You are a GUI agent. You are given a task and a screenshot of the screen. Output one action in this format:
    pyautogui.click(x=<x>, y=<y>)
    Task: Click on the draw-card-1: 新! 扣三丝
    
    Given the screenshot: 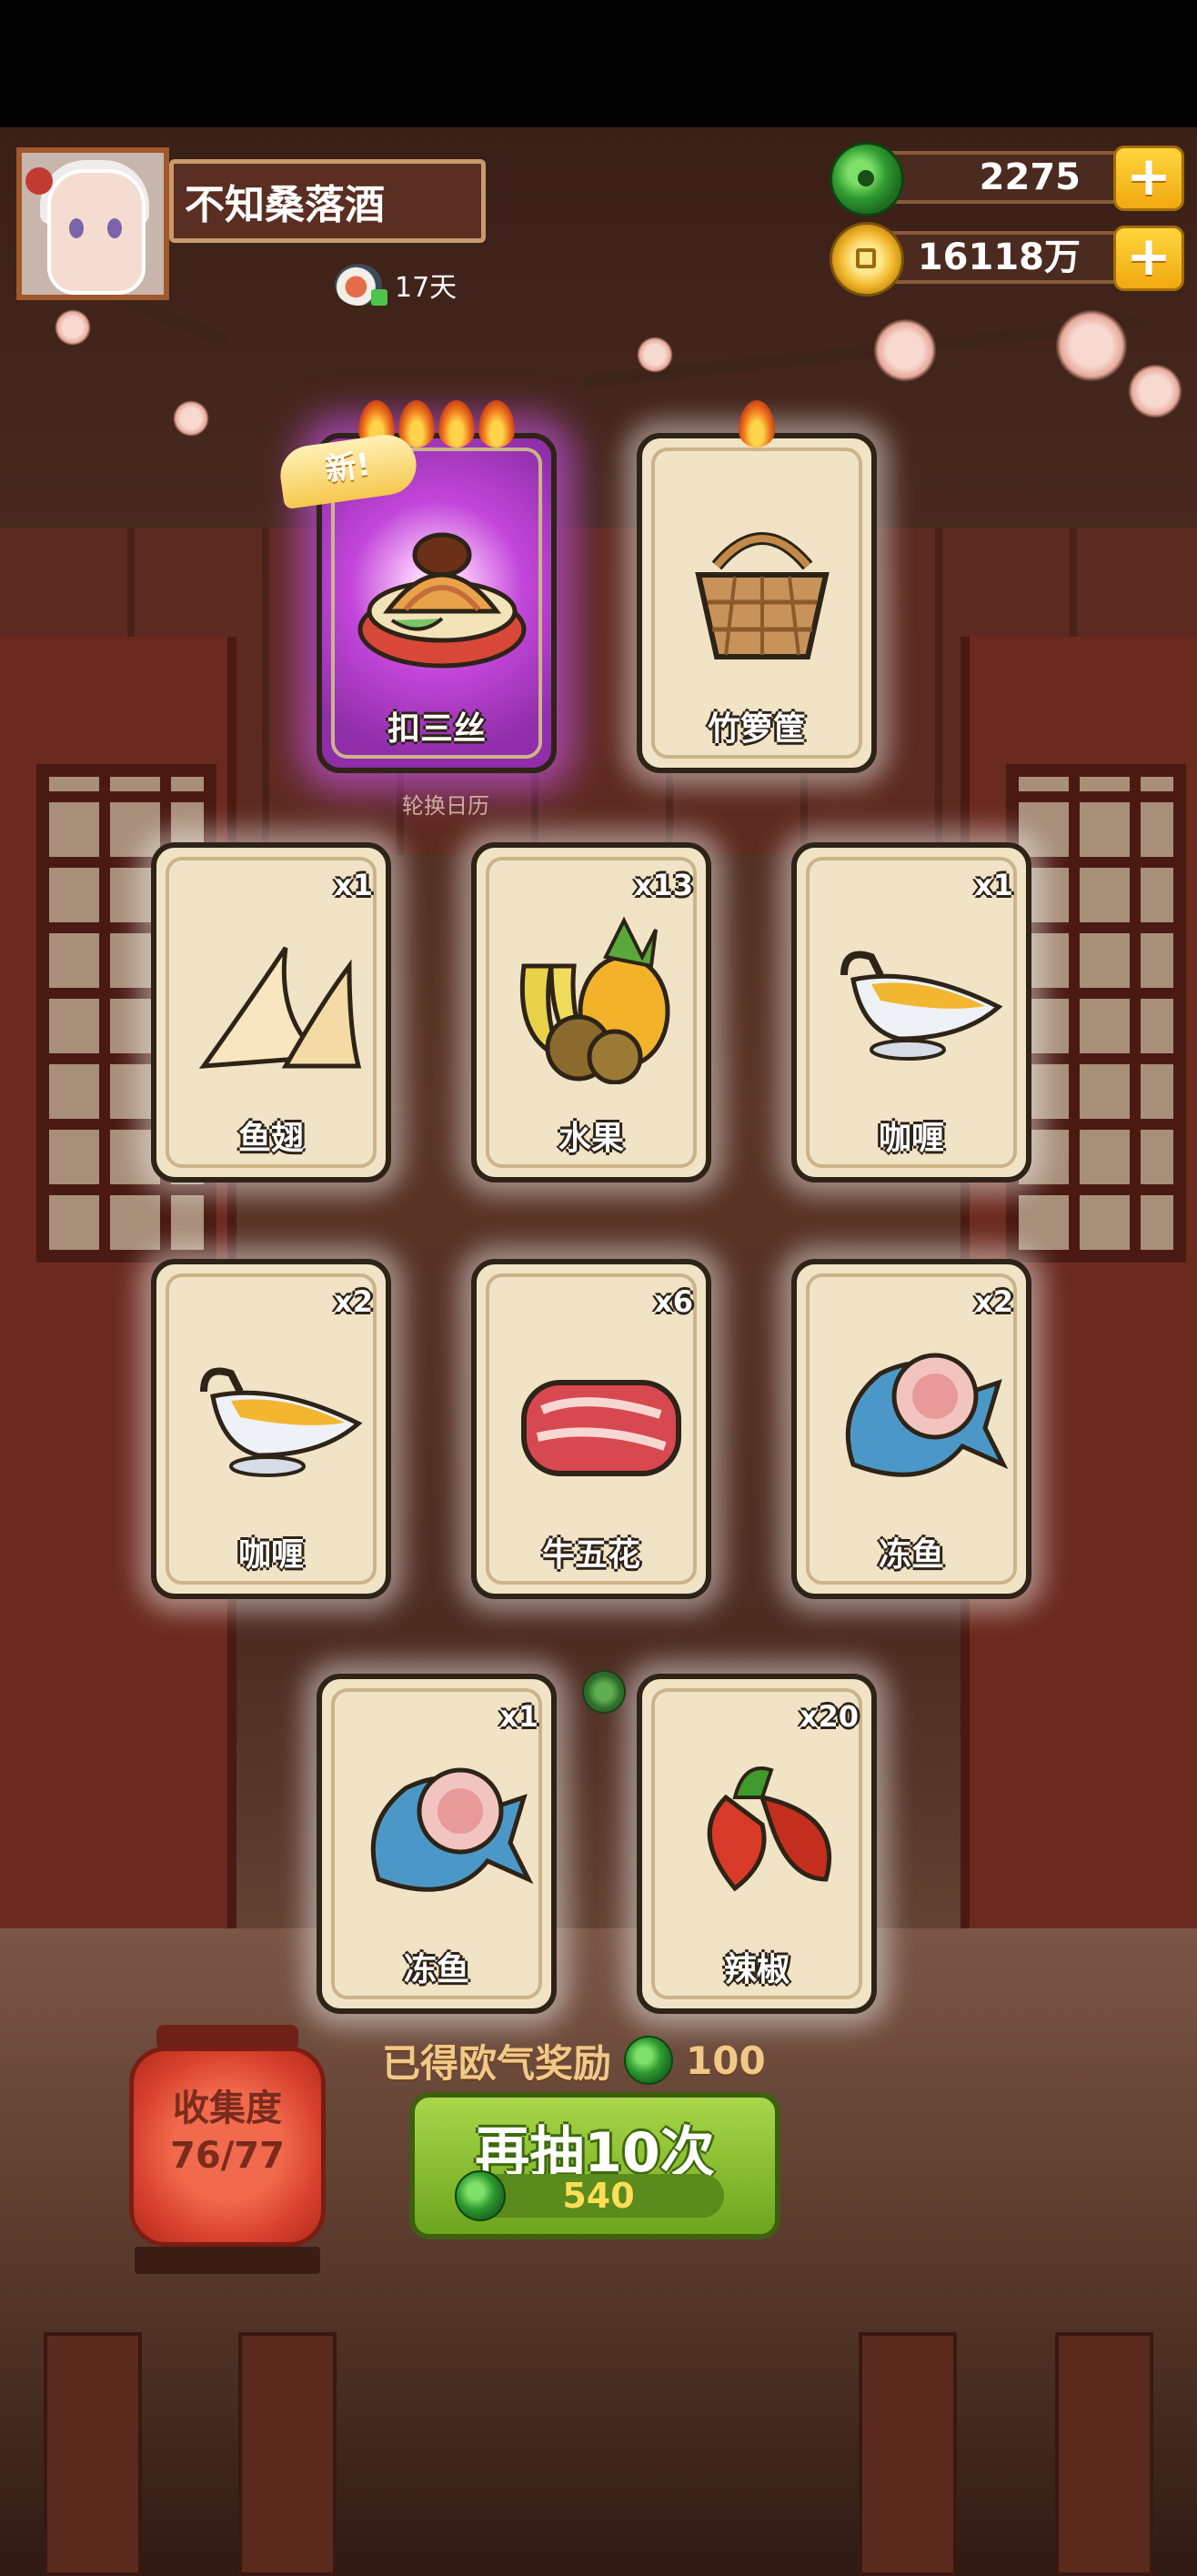 What is the action you would take?
    pyautogui.click(x=417, y=586)
    